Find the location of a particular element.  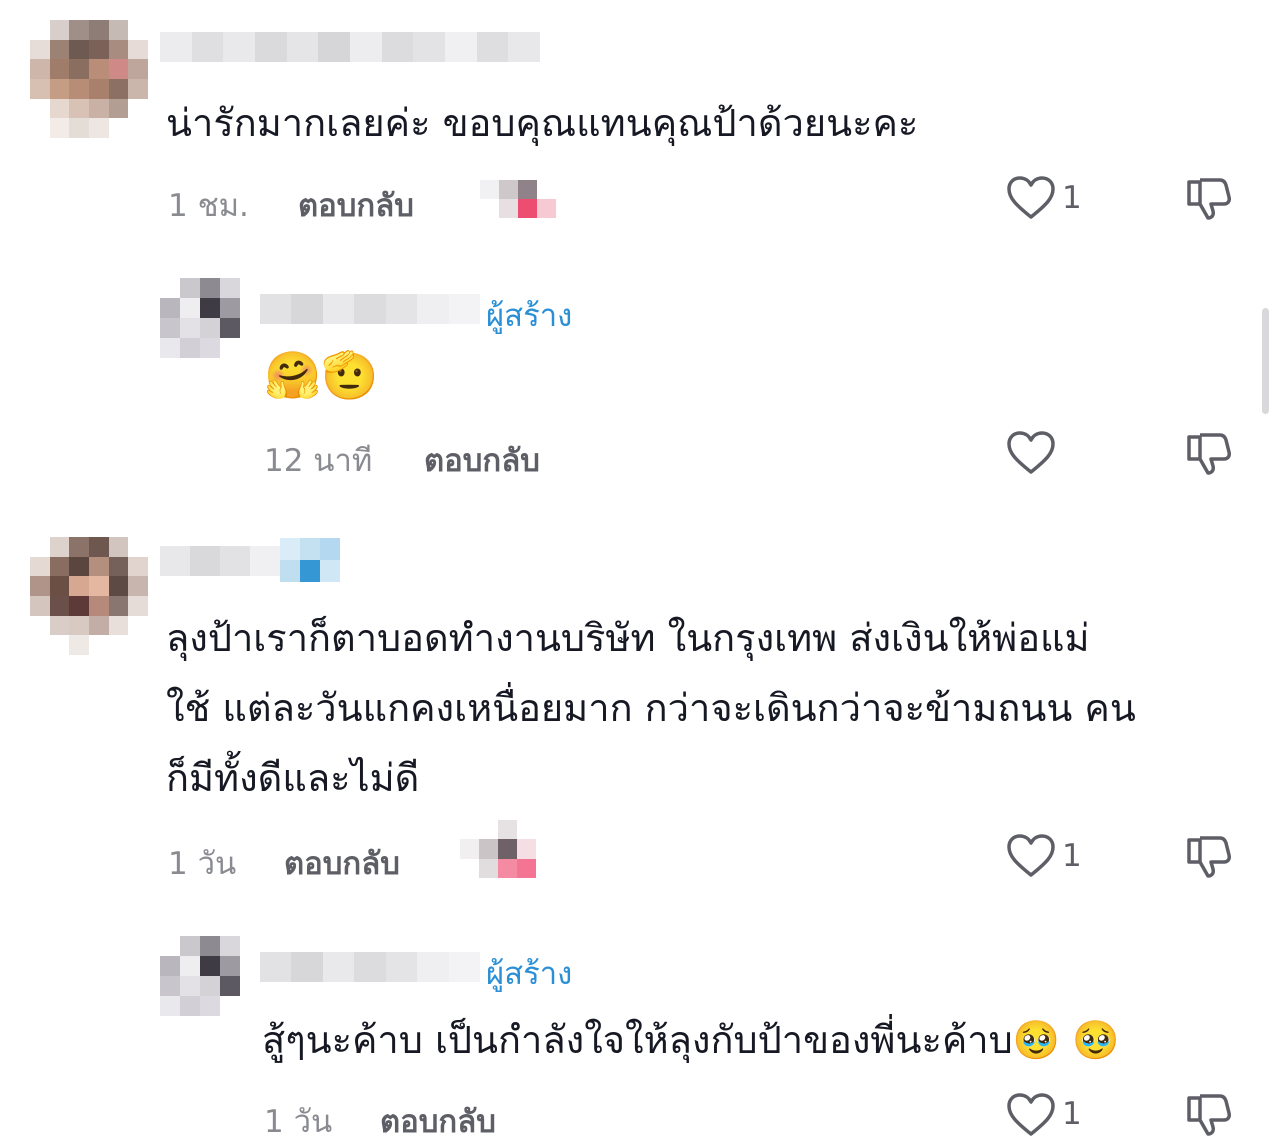

verified-badge-blur is located at coordinates (310, 560).